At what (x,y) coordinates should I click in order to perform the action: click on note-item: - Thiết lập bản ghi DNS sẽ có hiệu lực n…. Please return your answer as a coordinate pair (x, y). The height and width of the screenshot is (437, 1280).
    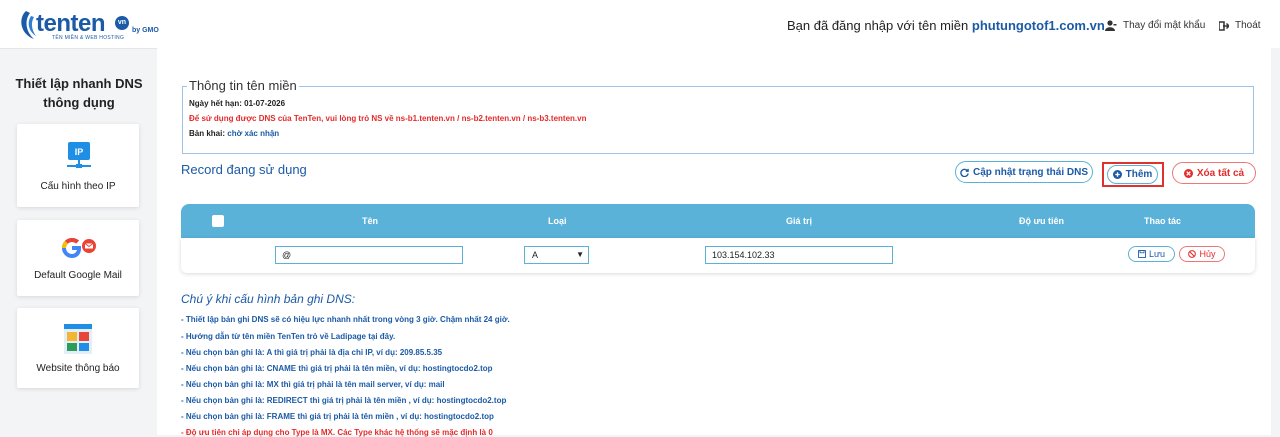
    Looking at the image, I should click on (345, 319).